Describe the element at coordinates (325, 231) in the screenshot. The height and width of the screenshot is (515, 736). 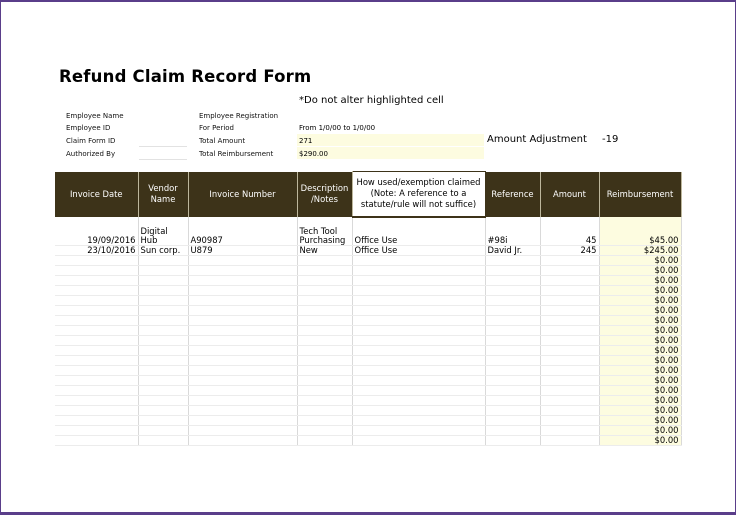
I see `cell-description: Tech Tool Purchasing` at that location.